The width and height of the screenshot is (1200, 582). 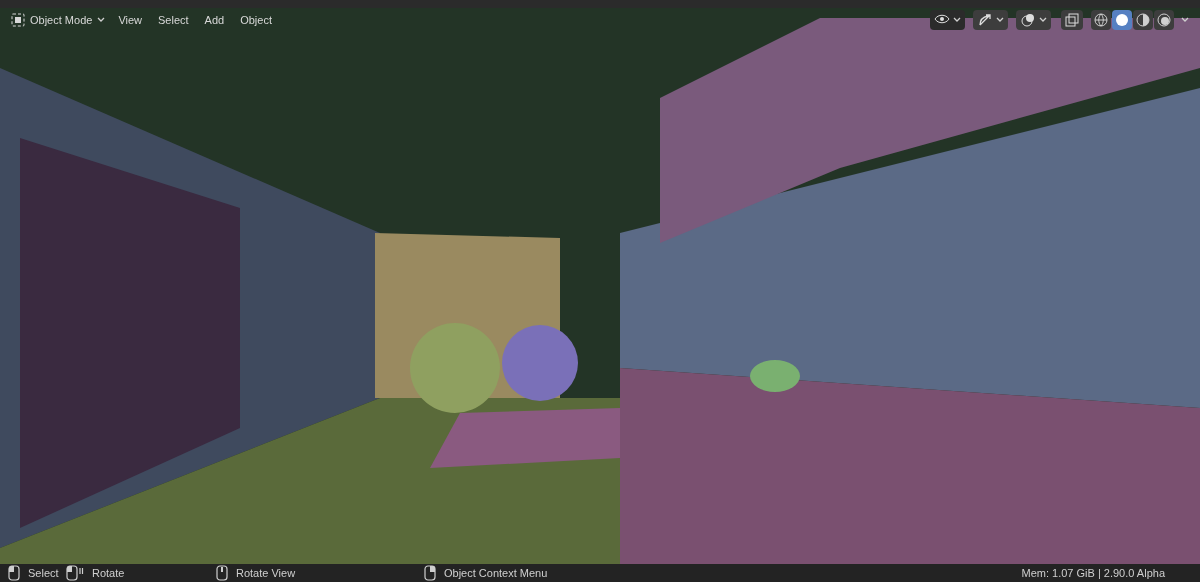 What do you see at coordinates (985, 20) in the screenshot?
I see `gizmo-icon` at bounding box center [985, 20].